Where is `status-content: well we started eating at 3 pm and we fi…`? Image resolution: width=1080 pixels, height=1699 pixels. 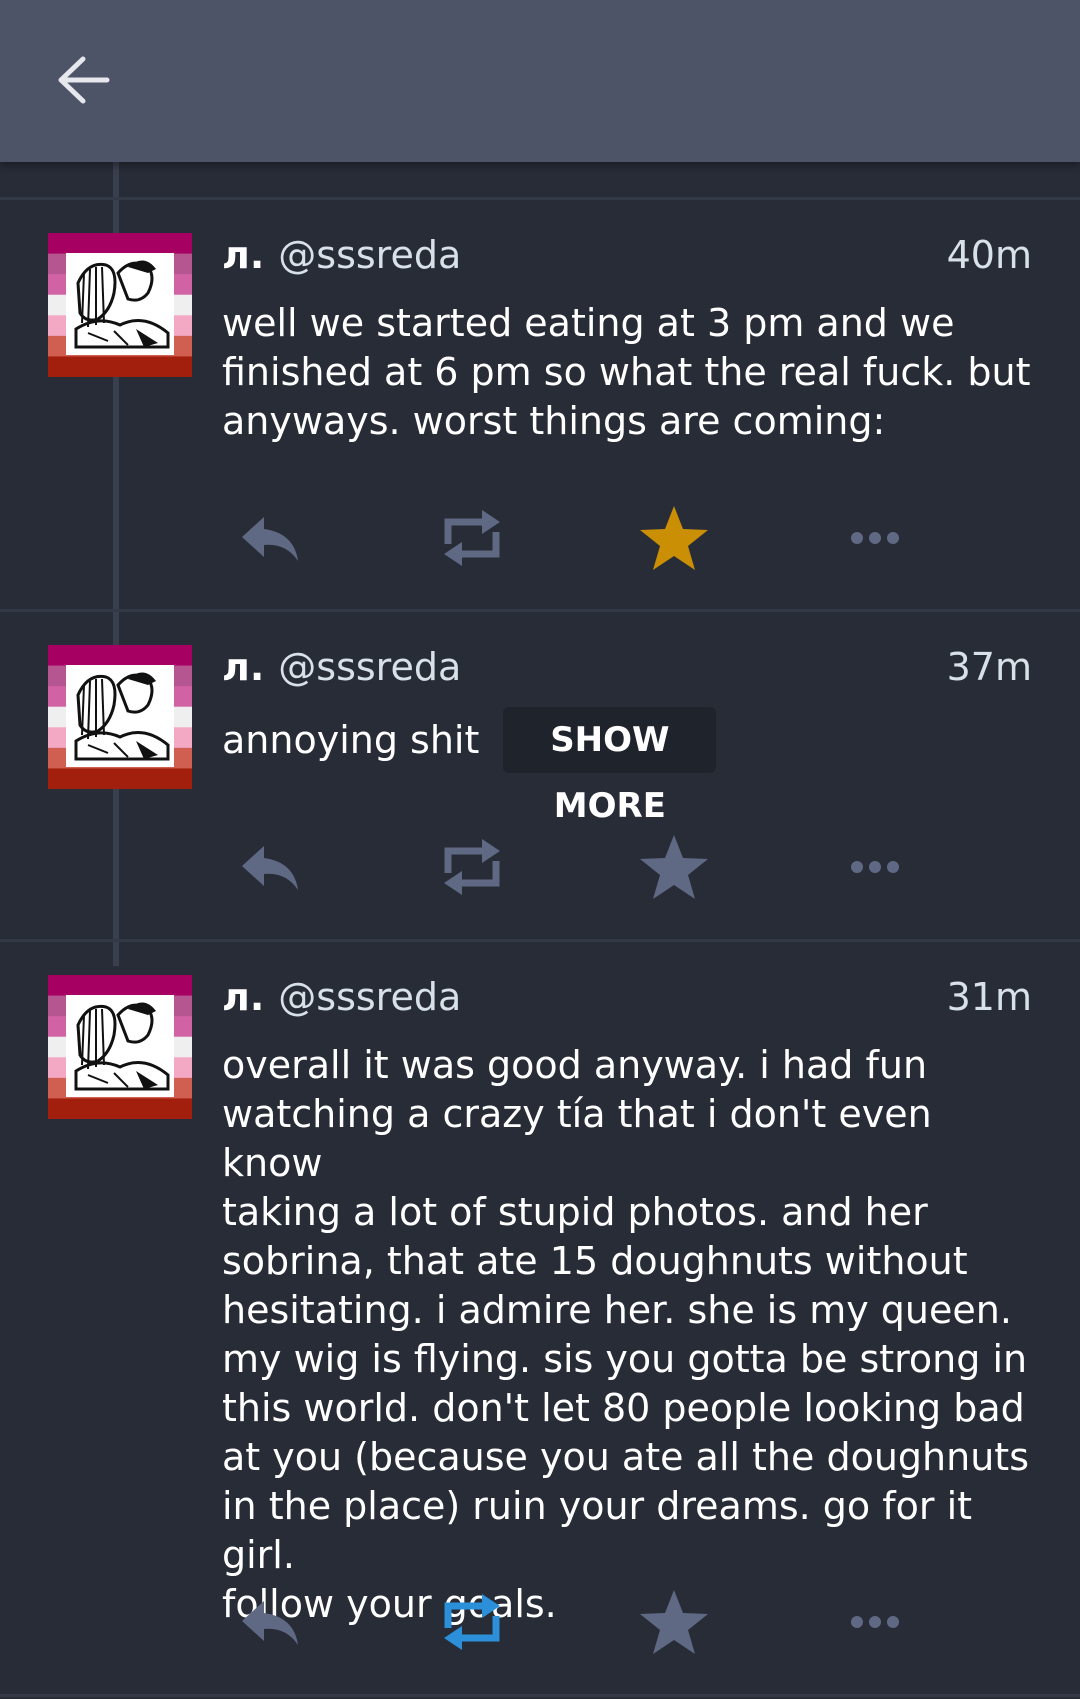
status-content: well we started eating at 3 pm and we fi… is located at coordinates (626, 372).